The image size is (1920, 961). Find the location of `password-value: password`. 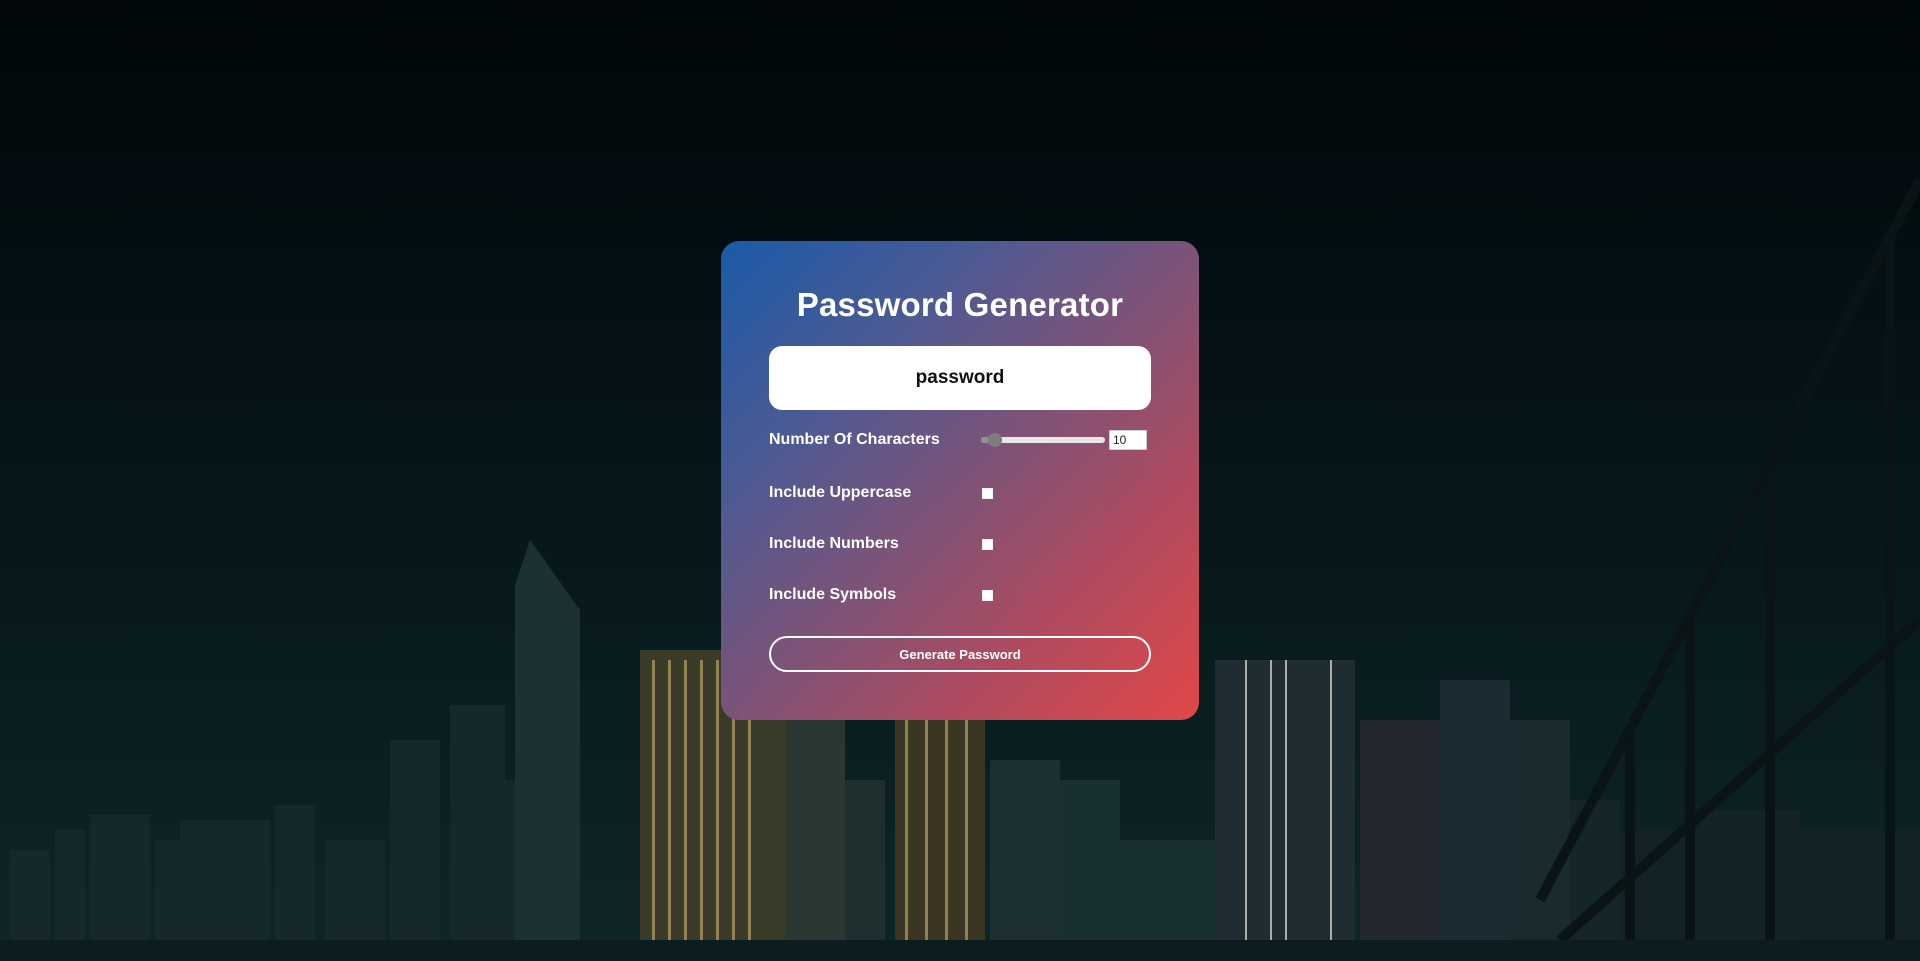

password-value: password is located at coordinates (960, 377).